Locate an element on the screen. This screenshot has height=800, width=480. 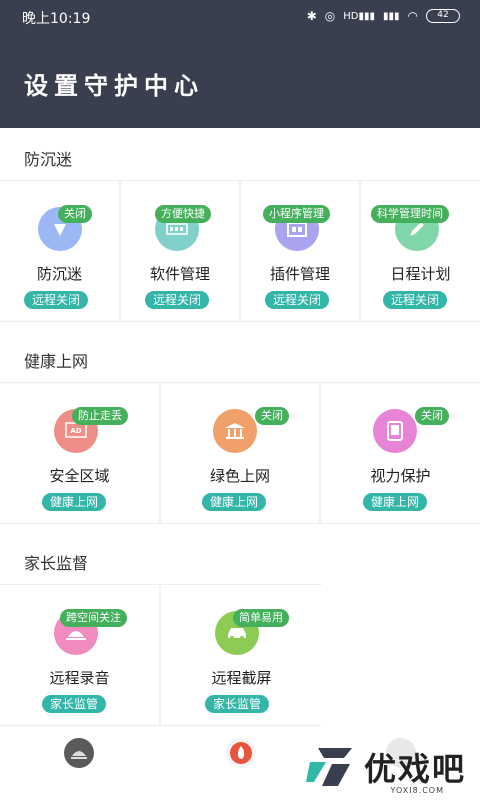
card-remote-screenshot: 简单易用 远程截屏 家长监管 is located at coordinates (241, 655).